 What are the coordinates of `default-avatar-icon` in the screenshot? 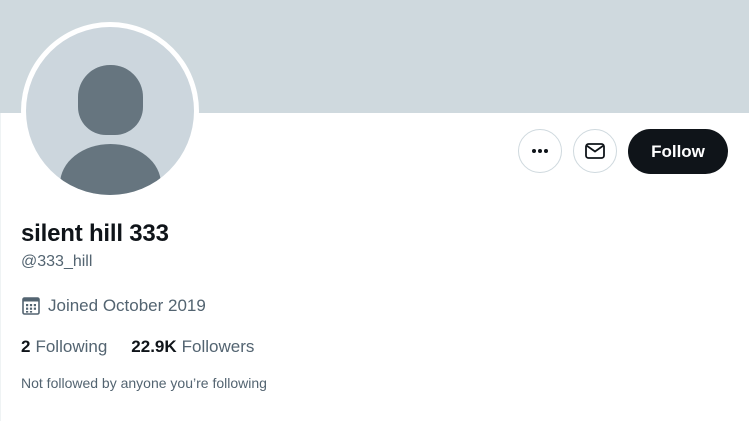 It's located at (110, 111).